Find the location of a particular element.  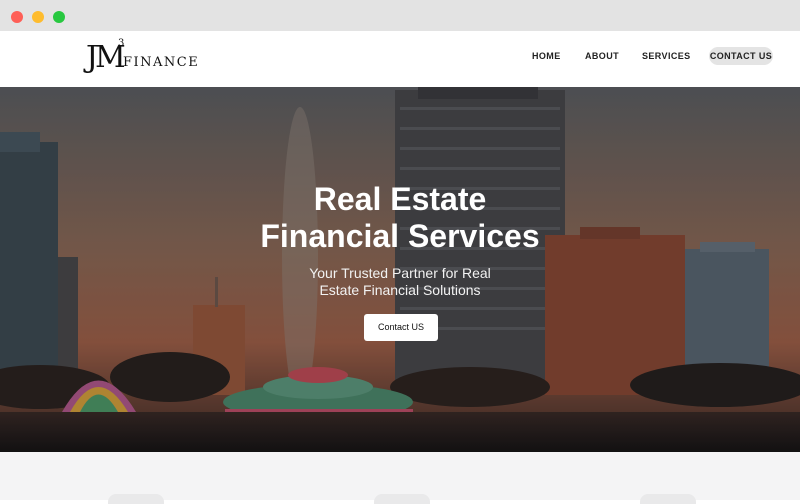

nav-about: ABOUT is located at coordinates (602, 56).